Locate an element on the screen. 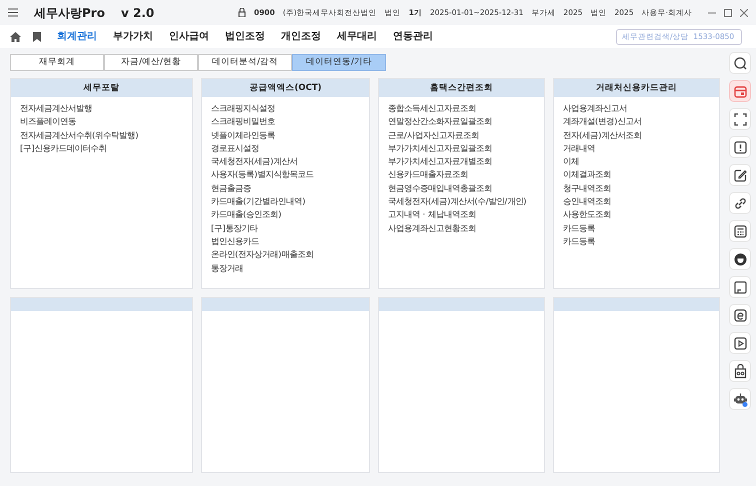  panel-header: 세무포탈 is located at coordinates (101, 88).